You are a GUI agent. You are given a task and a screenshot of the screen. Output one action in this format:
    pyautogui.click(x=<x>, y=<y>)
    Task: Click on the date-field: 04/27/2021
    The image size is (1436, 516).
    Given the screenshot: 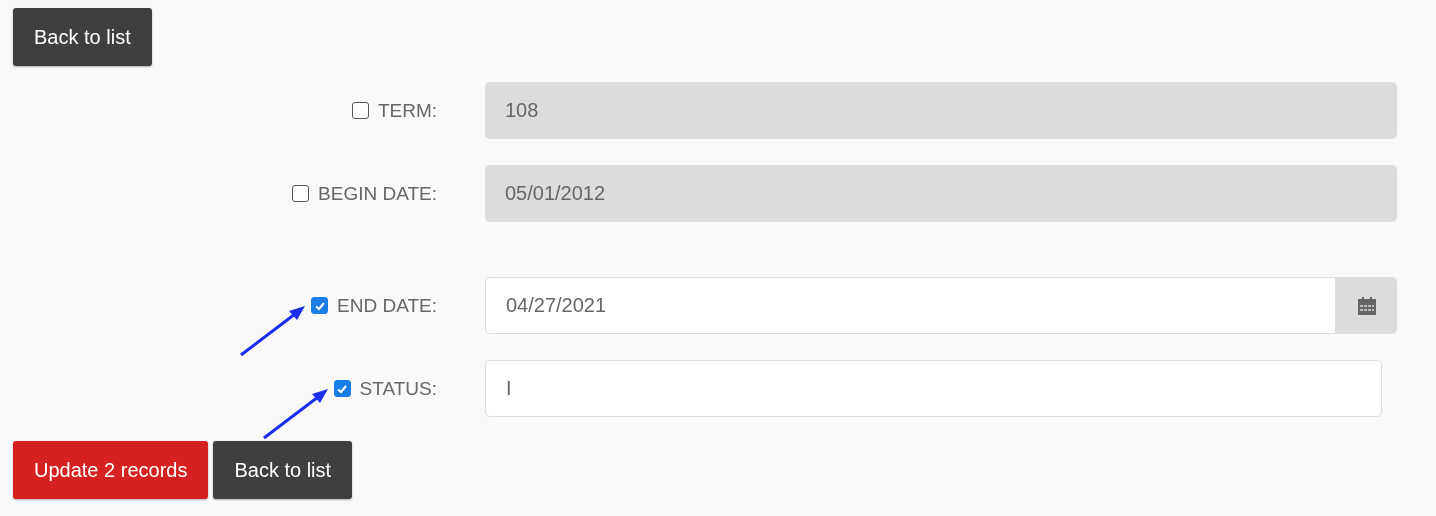 What is the action you would take?
    pyautogui.click(x=910, y=305)
    